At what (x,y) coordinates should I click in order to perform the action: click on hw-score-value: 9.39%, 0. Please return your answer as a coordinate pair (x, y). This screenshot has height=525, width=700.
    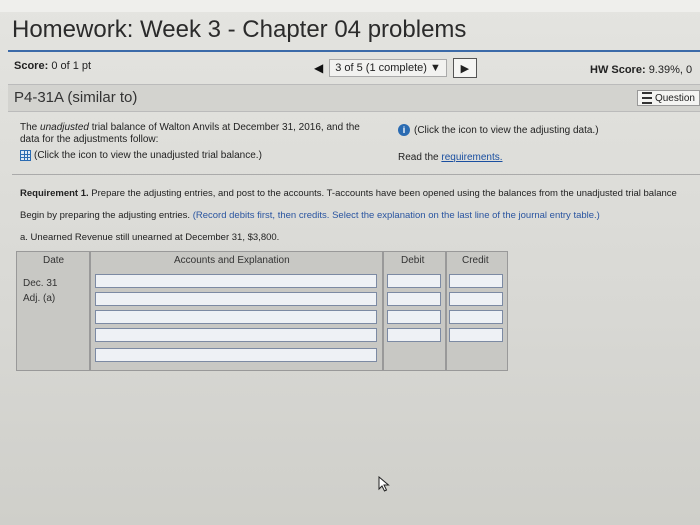
    Looking at the image, I should click on (670, 70).